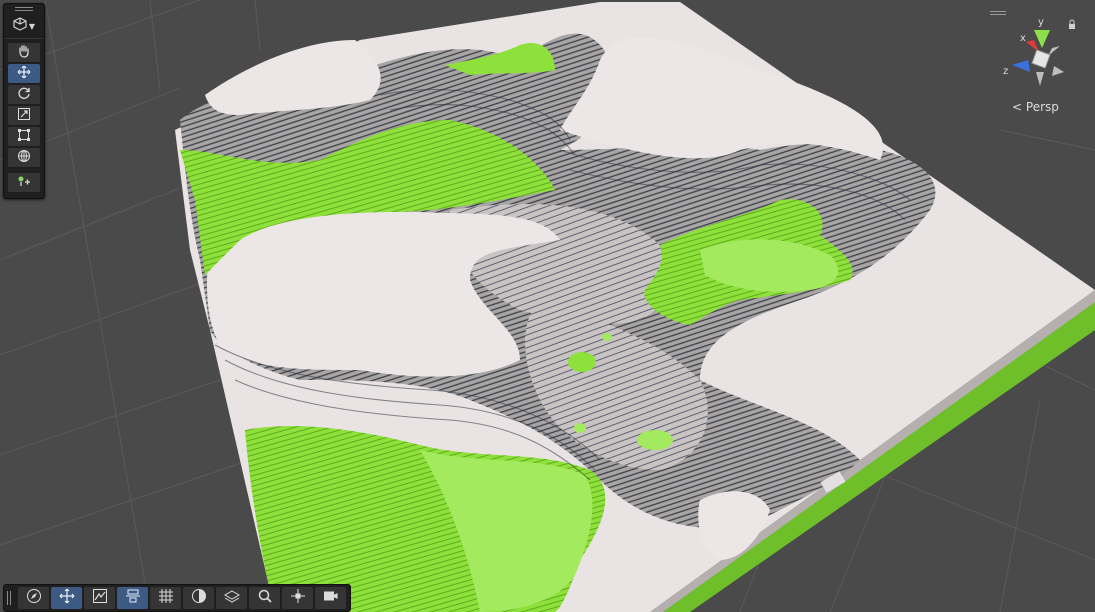  I want to click on chevron-left-icon: <, so click(1017, 107).